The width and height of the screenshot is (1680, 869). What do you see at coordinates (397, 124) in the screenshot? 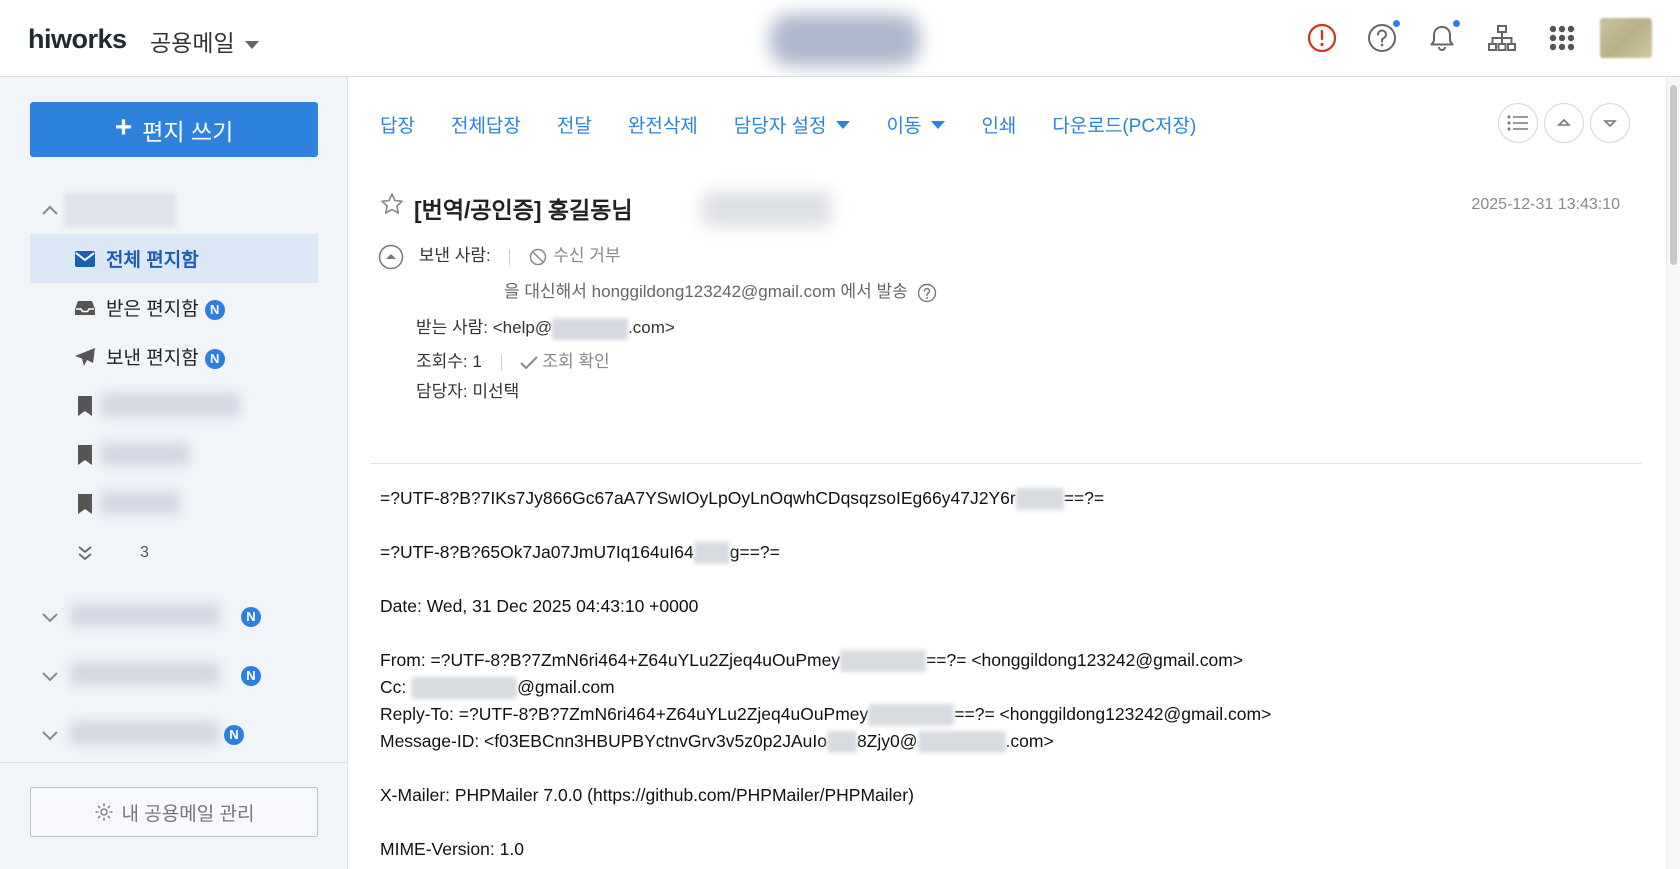
I see `reply-button: 답장` at bounding box center [397, 124].